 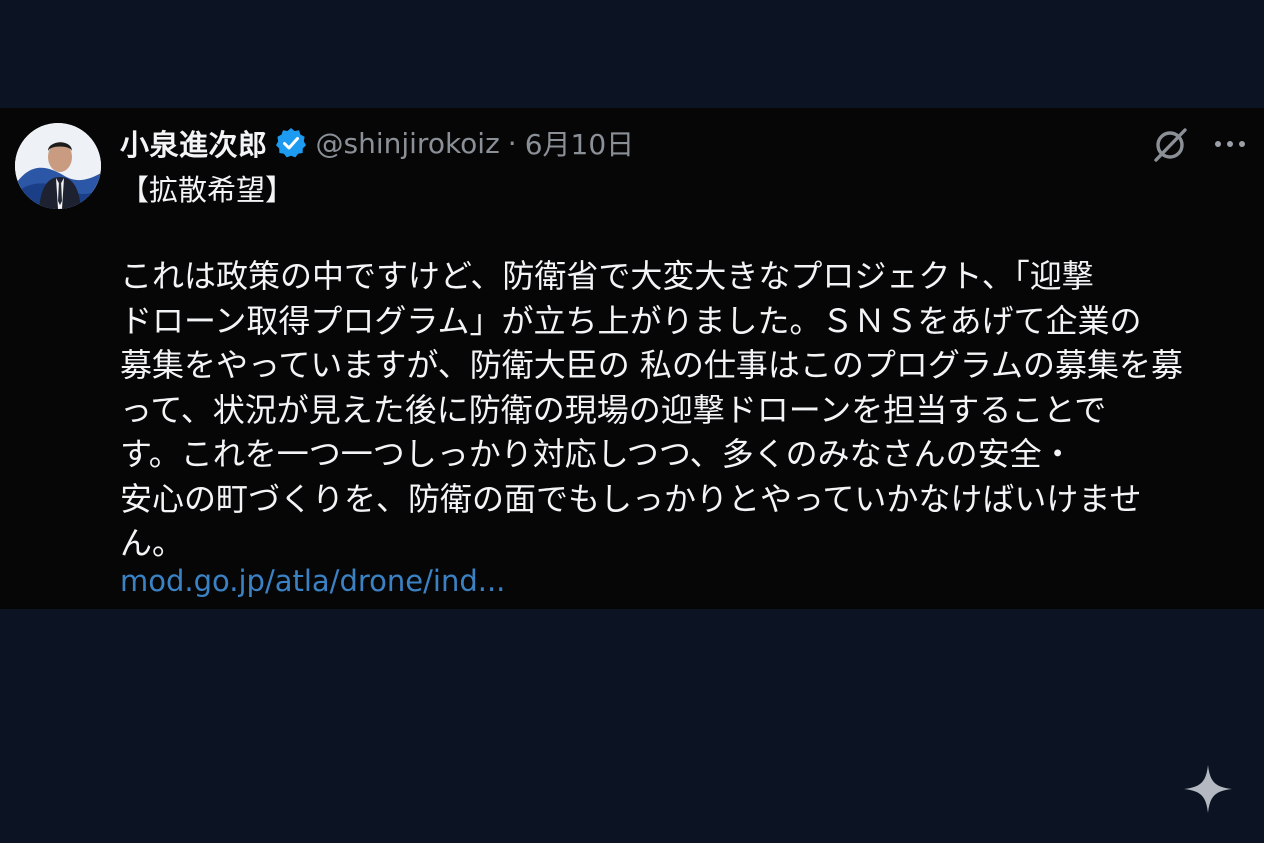 I want to click on tweet-body-line: す。これを一つ一つしっかり対応しつつ、多くのみなさんの安全・, so click(x=597, y=454).